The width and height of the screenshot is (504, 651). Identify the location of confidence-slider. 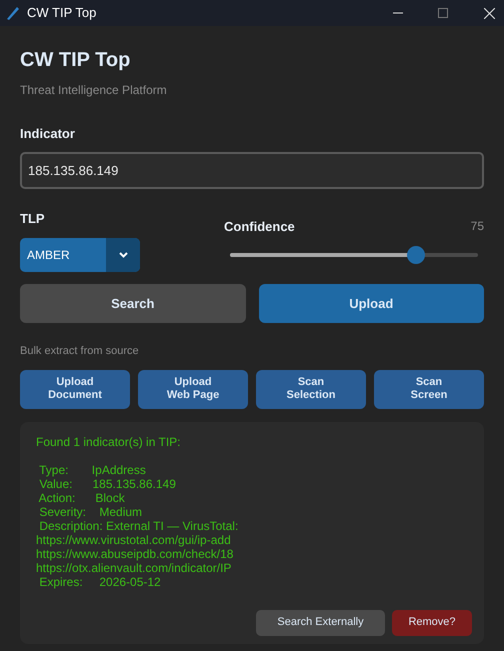
(354, 255).